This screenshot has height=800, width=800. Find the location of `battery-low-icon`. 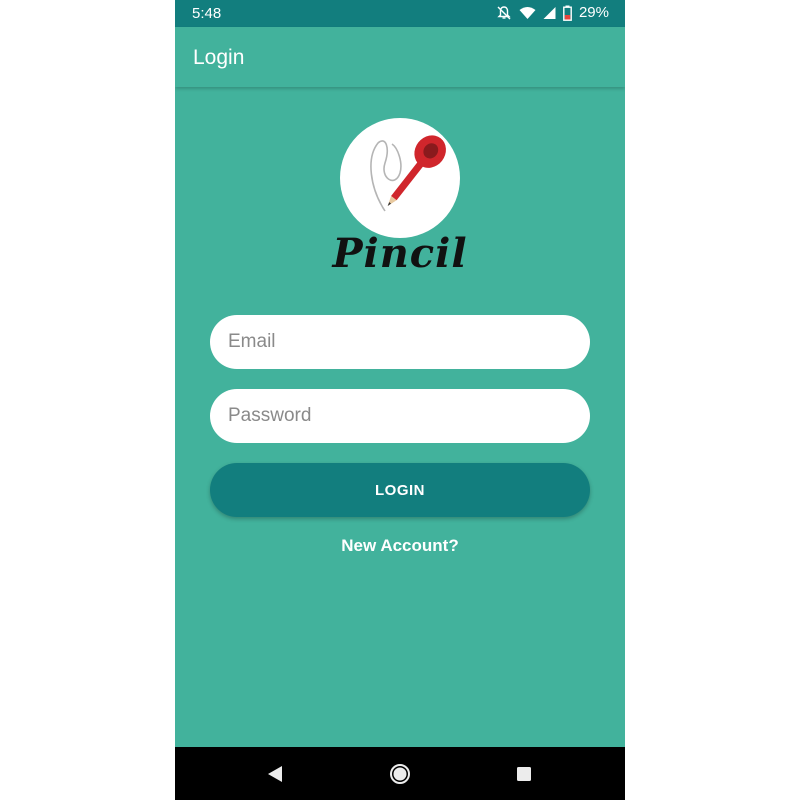

battery-low-icon is located at coordinates (567, 13).